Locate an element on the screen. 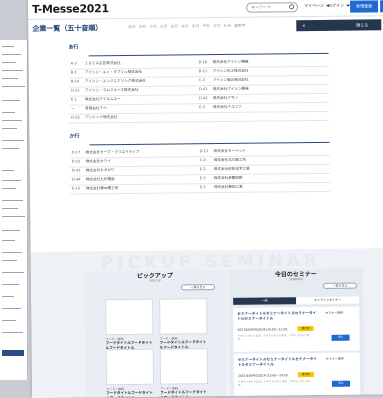 Image resolution: width=383 pixels, height=398 pixels. site-header: T-Messe2021 キーワード マイページ ログイン 新規登録 is located at coordinates (205, 10).